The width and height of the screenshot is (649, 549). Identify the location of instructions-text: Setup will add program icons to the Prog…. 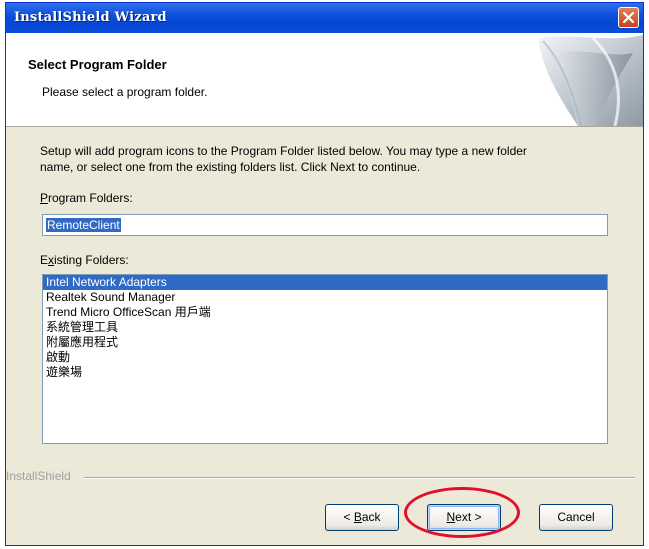
(320, 159).